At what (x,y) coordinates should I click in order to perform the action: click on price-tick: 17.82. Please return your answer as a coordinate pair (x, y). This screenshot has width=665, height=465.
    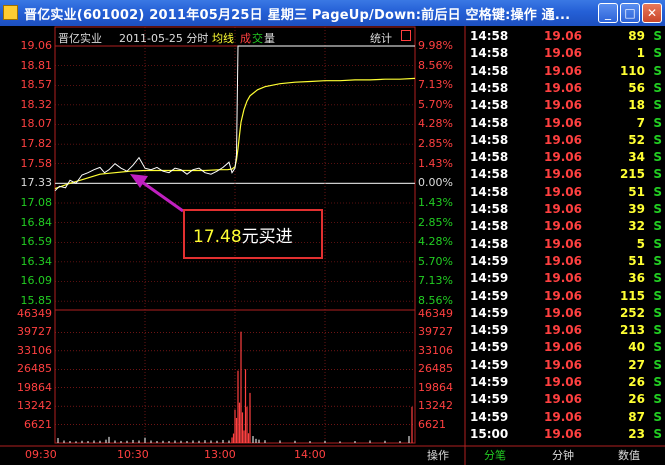
    Looking at the image, I should click on (36, 144).